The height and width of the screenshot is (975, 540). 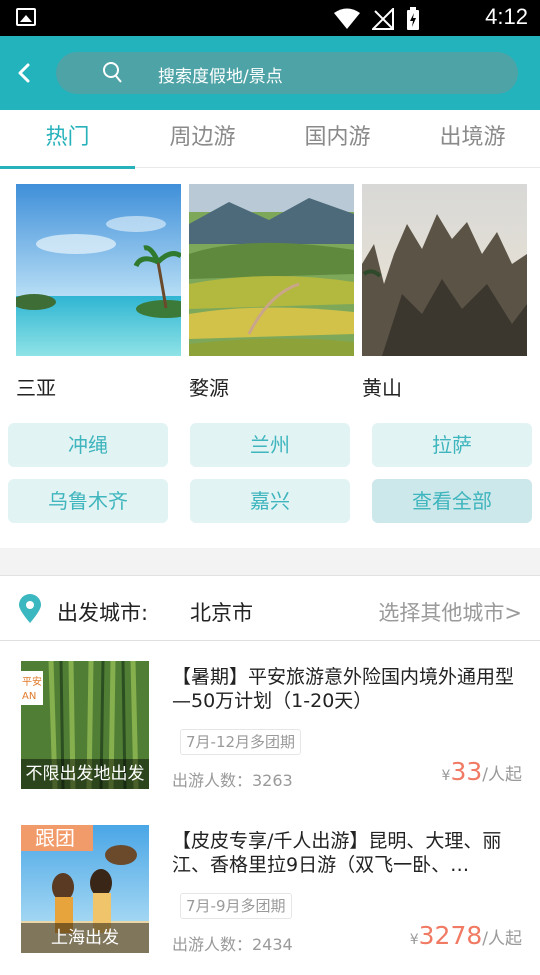 What do you see at coordinates (450, 612) in the screenshot?
I see `choose-other-city-link: 选择其他城市>` at bounding box center [450, 612].